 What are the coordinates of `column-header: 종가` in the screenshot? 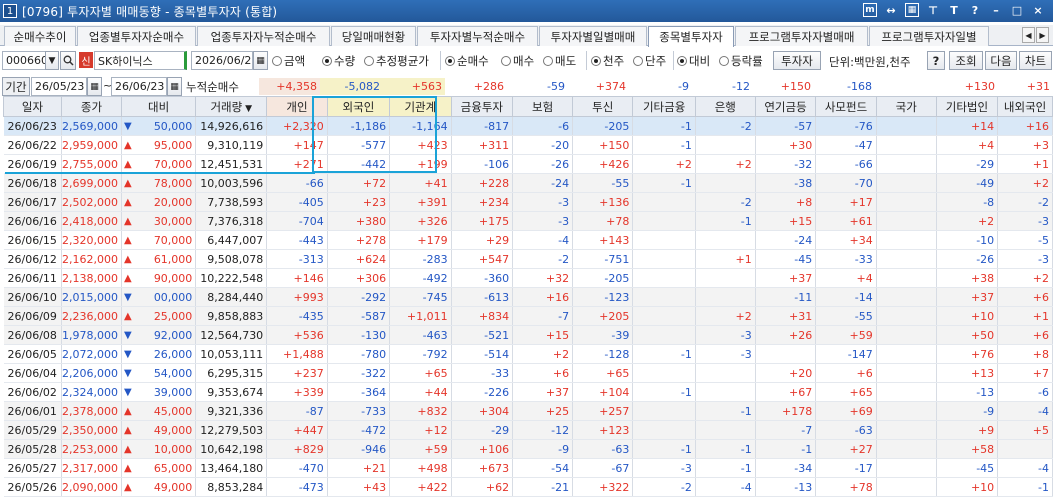 It's located at (91, 106).